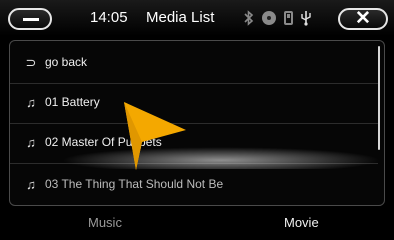 The image size is (394, 240). Describe the element at coordinates (249, 18) in the screenshot. I see `bluetooth-icon` at that location.